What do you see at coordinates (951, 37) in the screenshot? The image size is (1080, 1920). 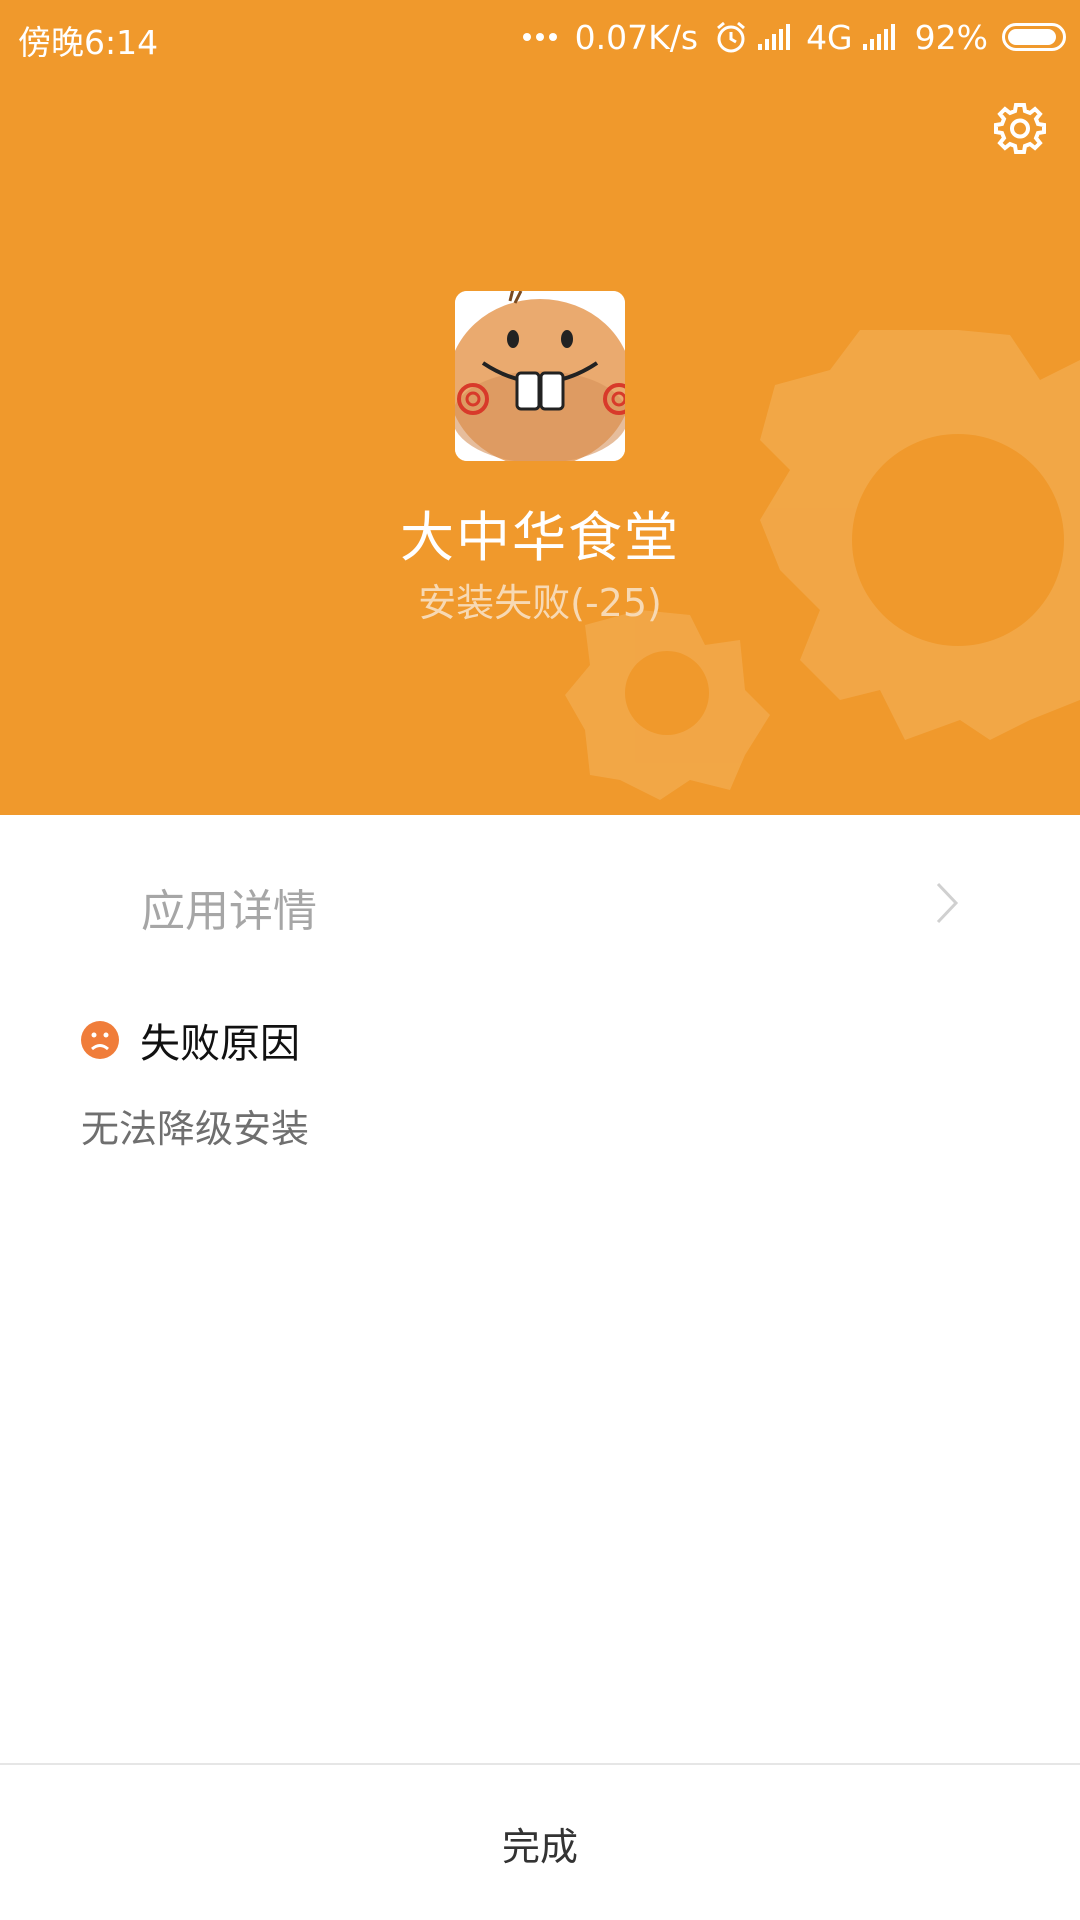 I see `battery-percent: 92%` at bounding box center [951, 37].